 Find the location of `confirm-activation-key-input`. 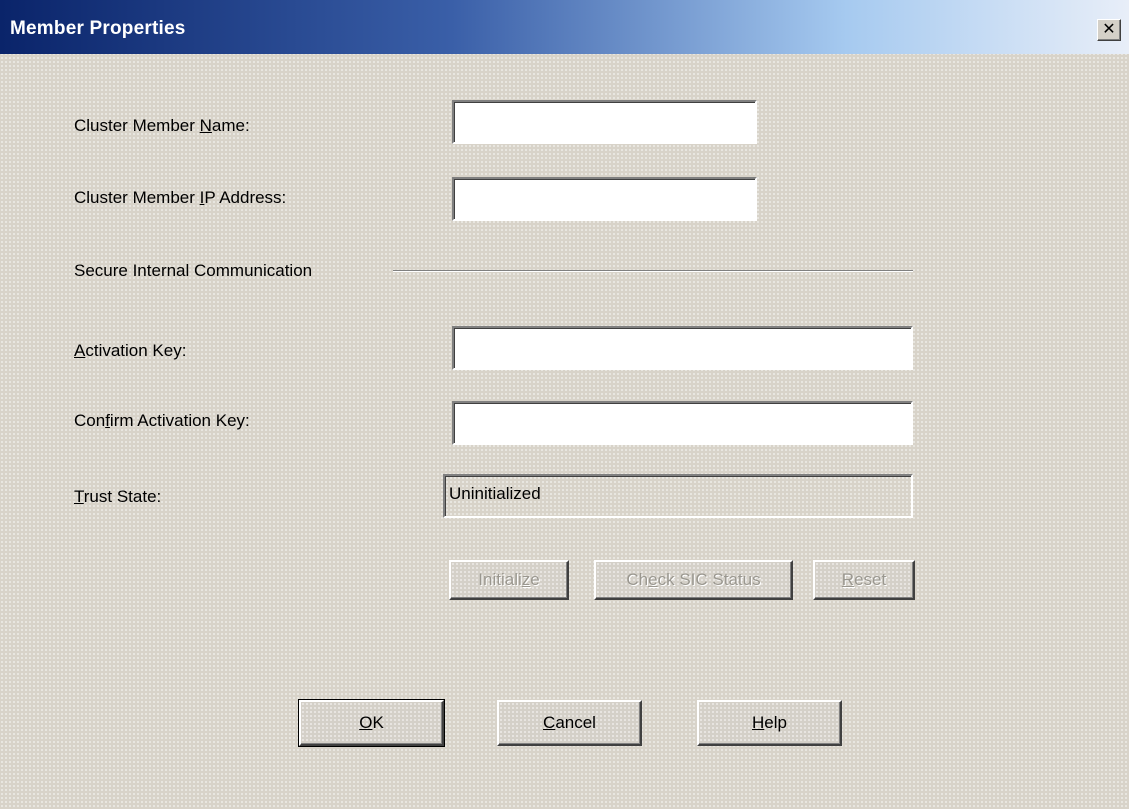

confirm-activation-key-input is located at coordinates (682, 423).